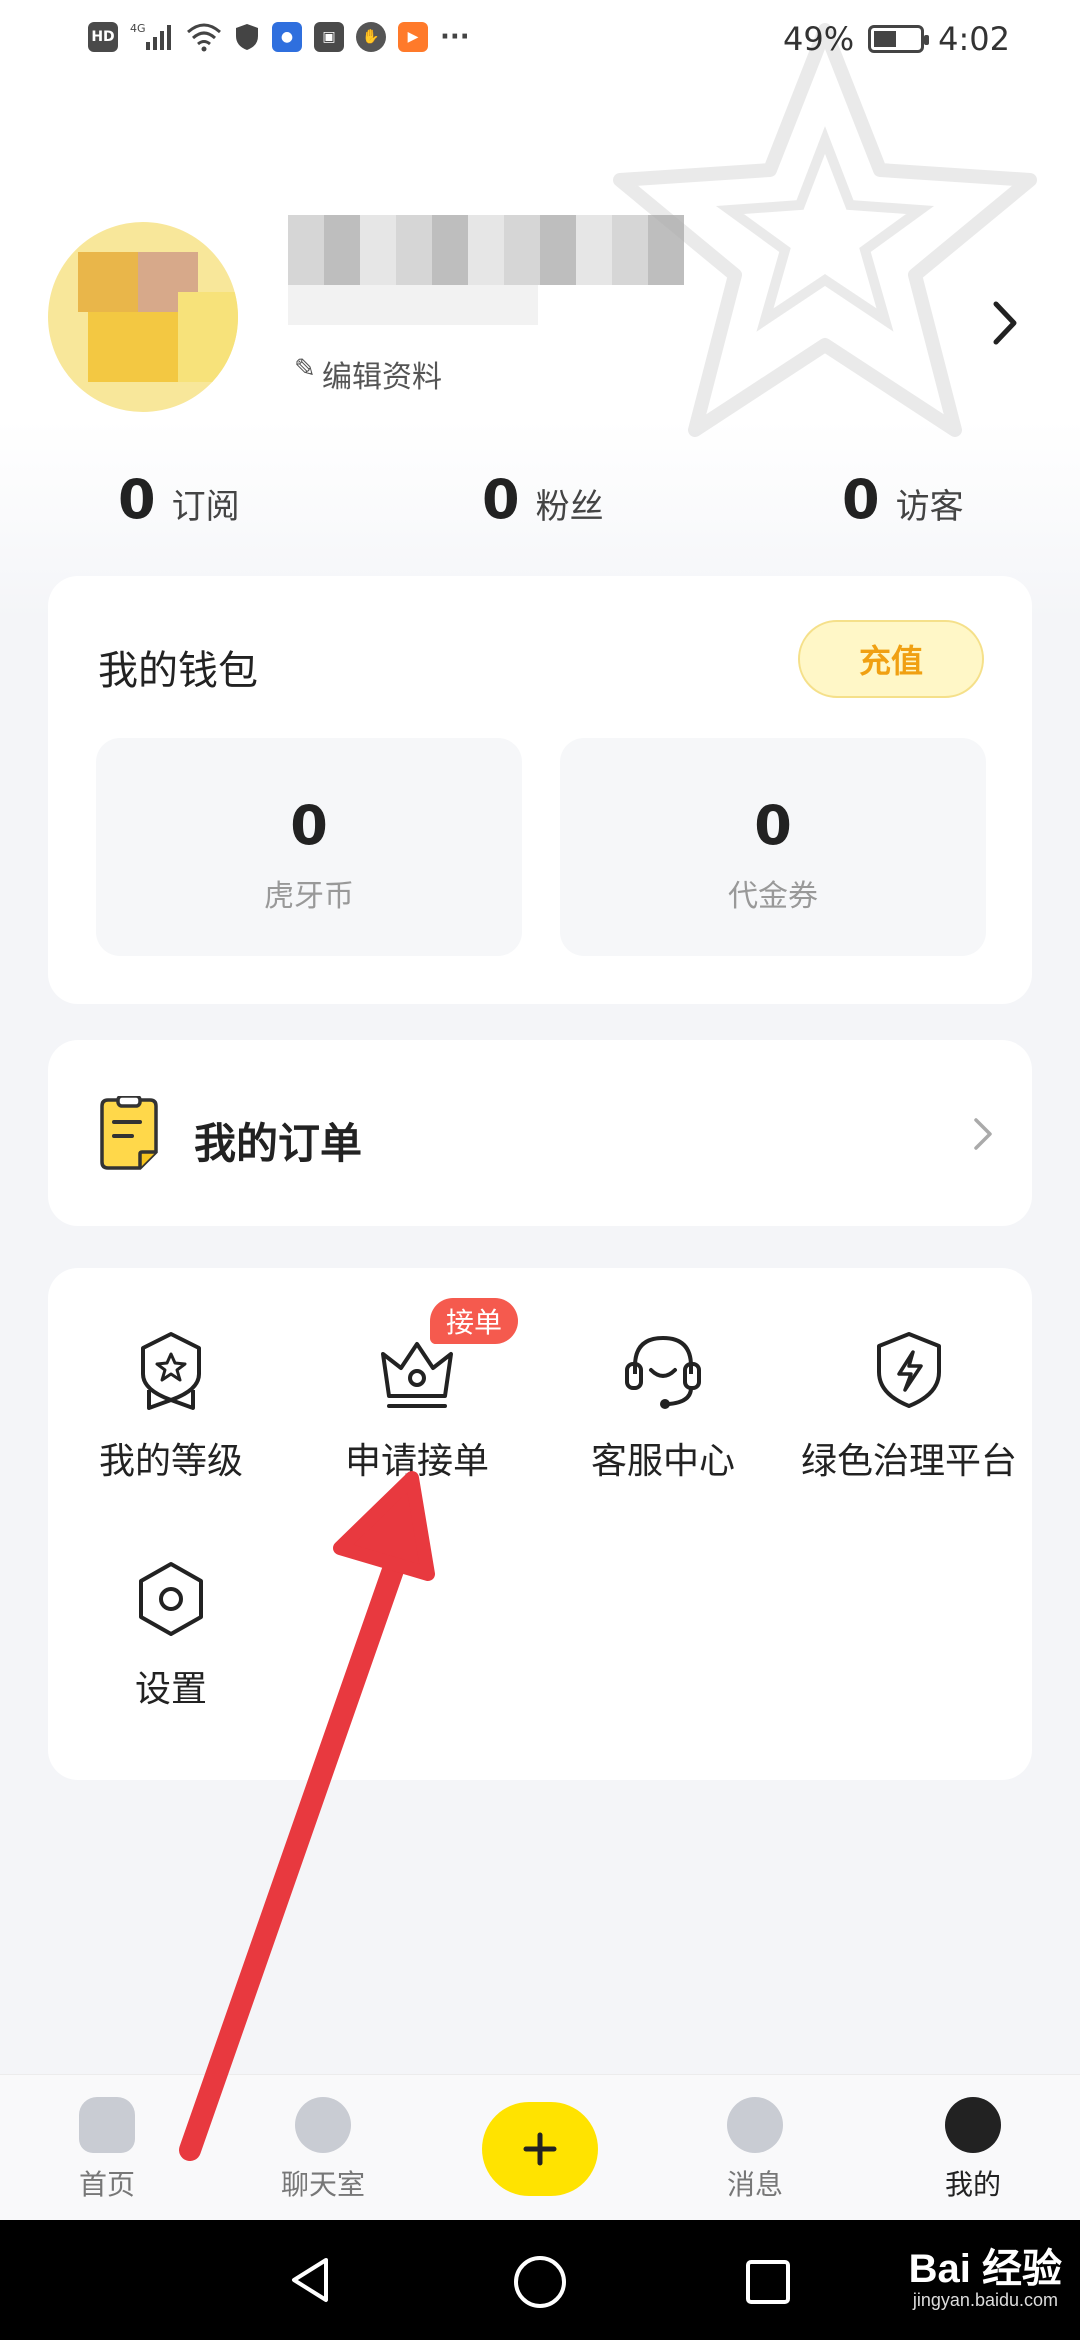 The image size is (1080, 2340). What do you see at coordinates (569, 507) in the screenshot?
I see `stat-label: 粉丝` at bounding box center [569, 507].